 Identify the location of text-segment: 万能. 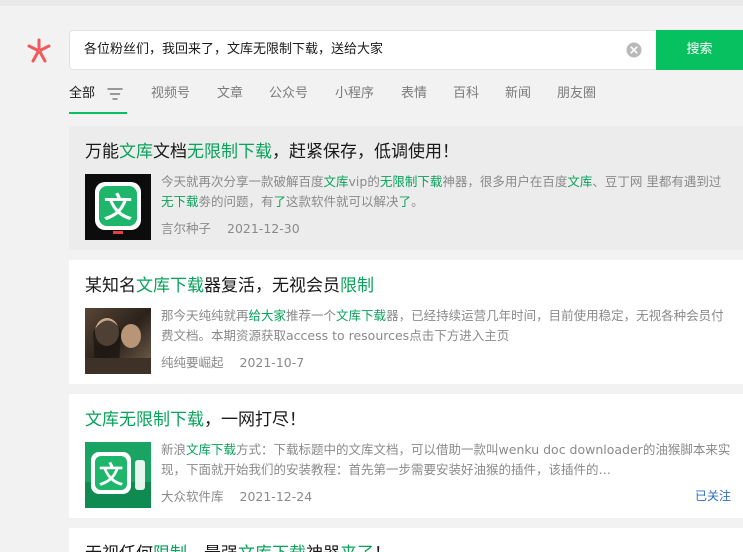
(102, 152).